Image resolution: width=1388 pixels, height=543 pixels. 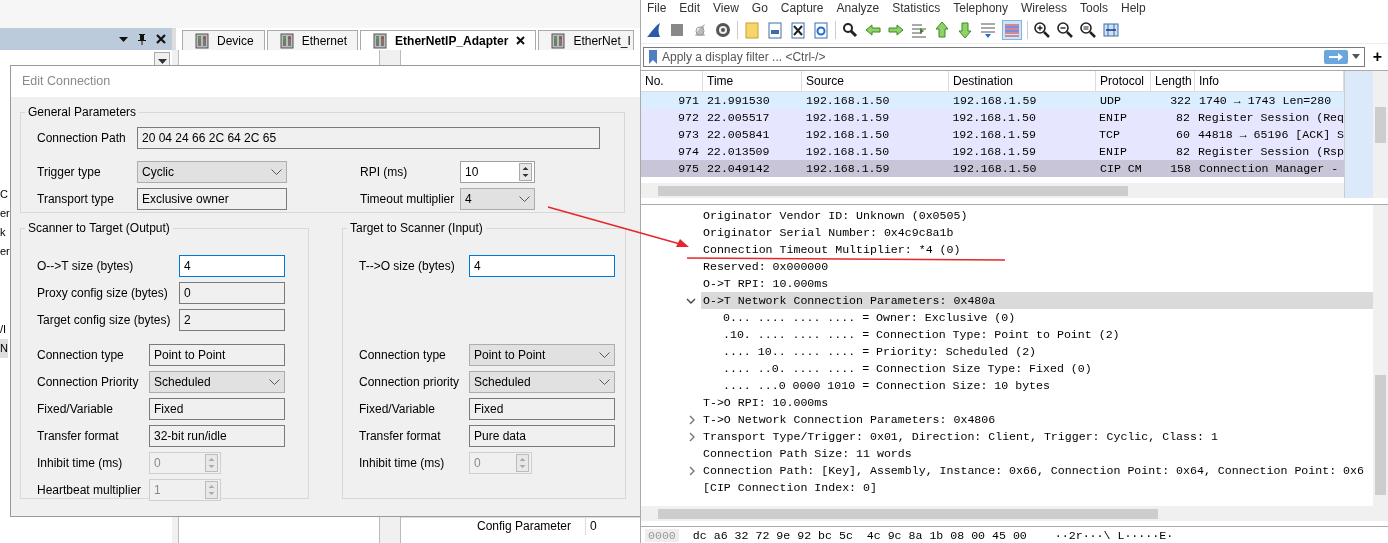 What do you see at coordinates (497, 199) in the screenshot?
I see `dropdown: 4` at bounding box center [497, 199].